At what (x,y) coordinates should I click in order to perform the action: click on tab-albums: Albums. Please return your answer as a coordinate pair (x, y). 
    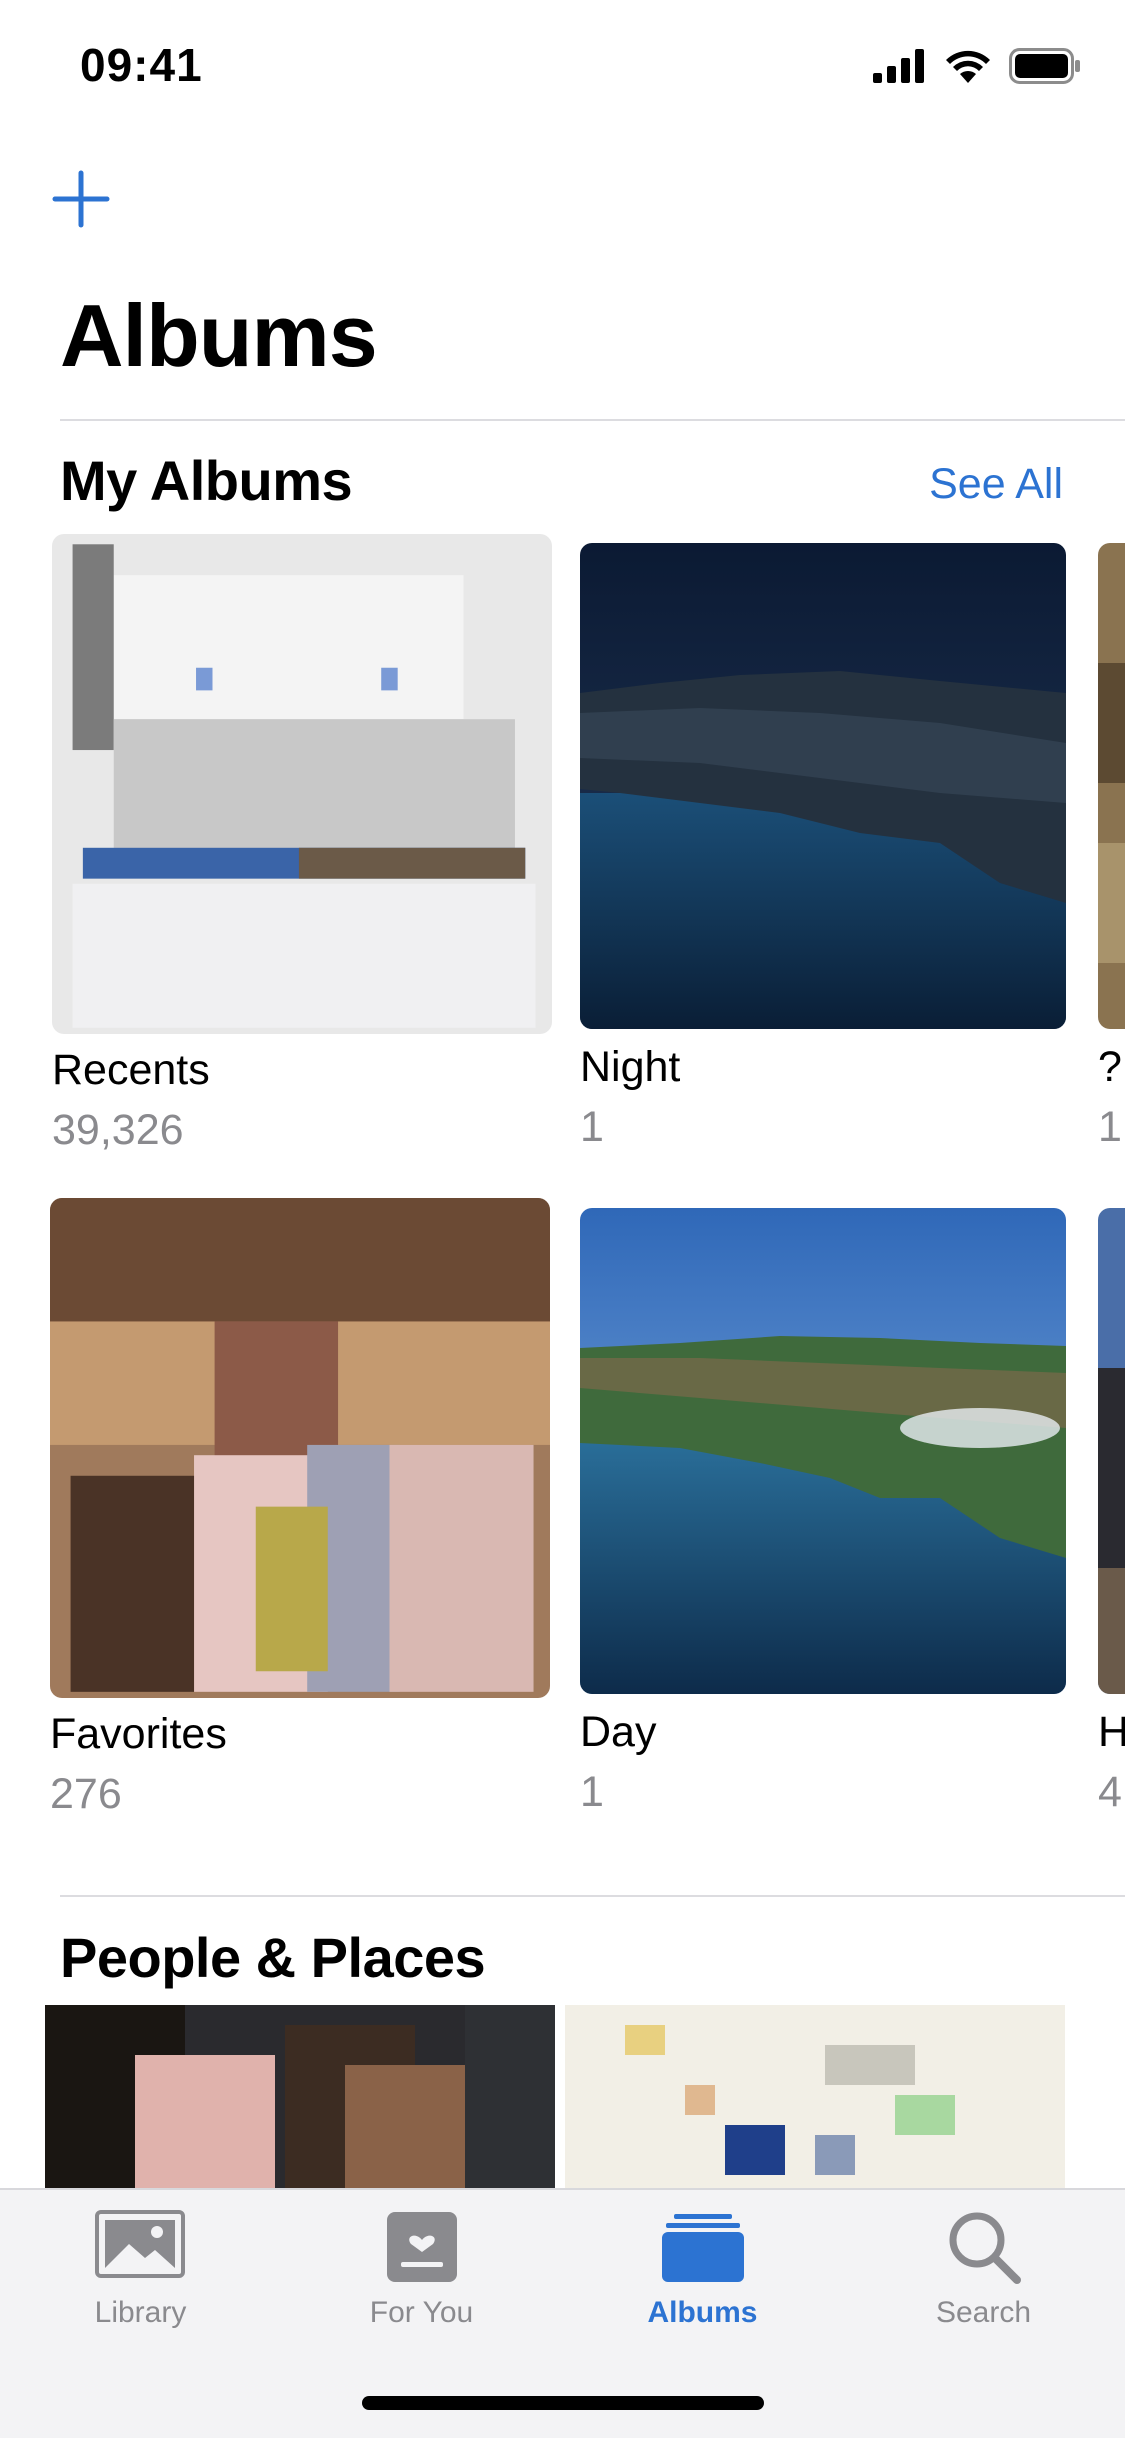
    Looking at the image, I should click on (702, 2280).